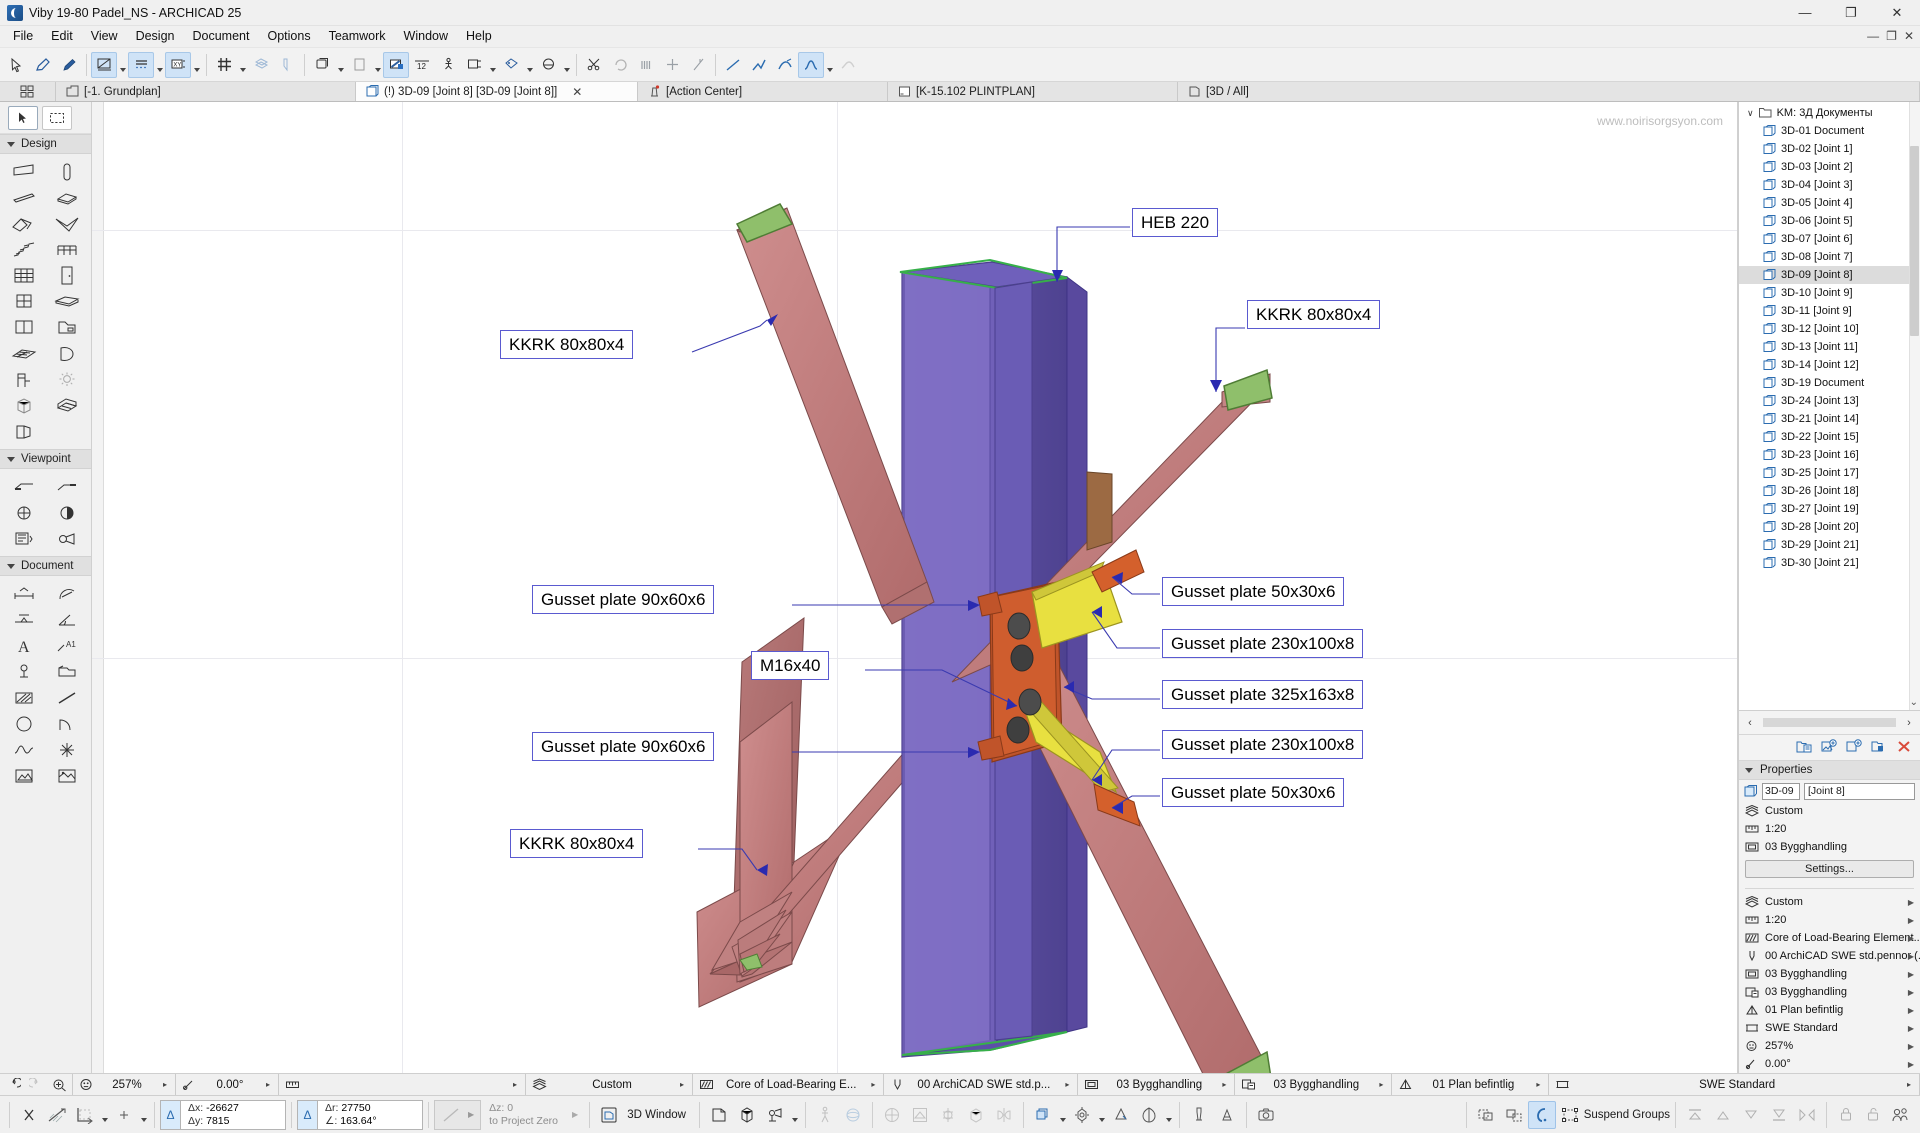 This screenshot has width=1920, height=1133. What do you see at coordinates (1807, 1115) in the screenshot?
I see `flip-icon` at bounding box center [1807, 1115].